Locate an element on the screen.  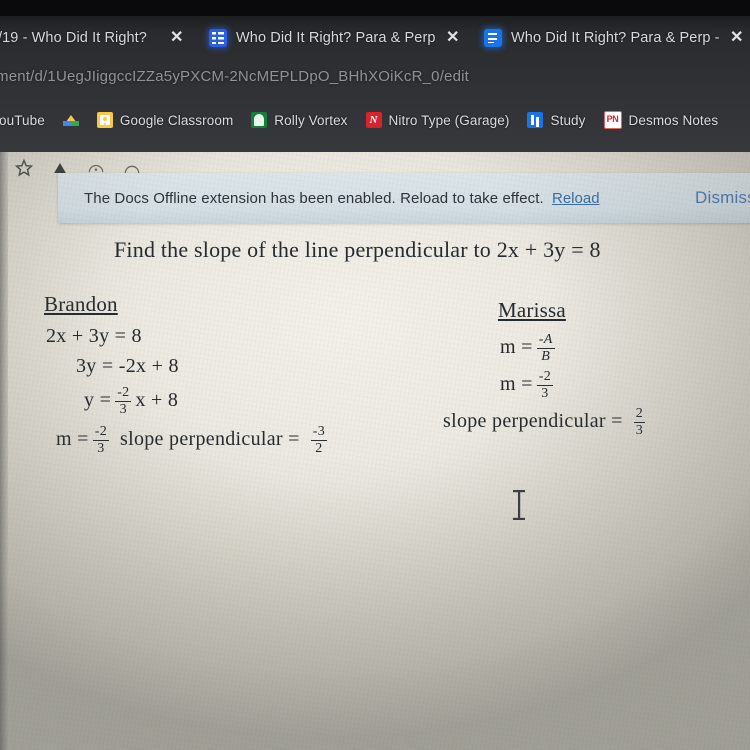
bookmark-google-classroom: Google Classroom is located at coordinates (165, 120).